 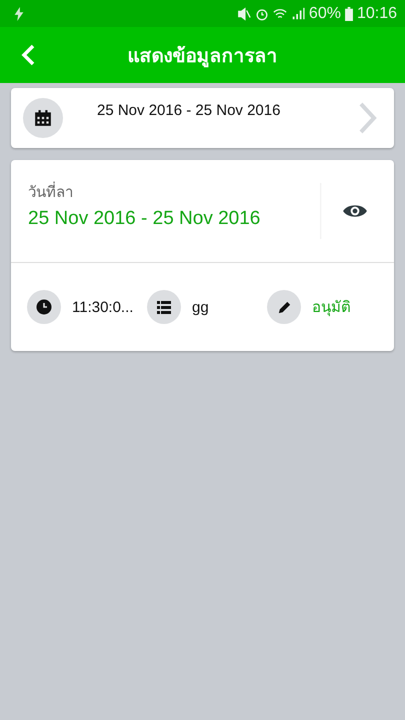 I want to click on detail-text: gg, so click(x=200, y=307).